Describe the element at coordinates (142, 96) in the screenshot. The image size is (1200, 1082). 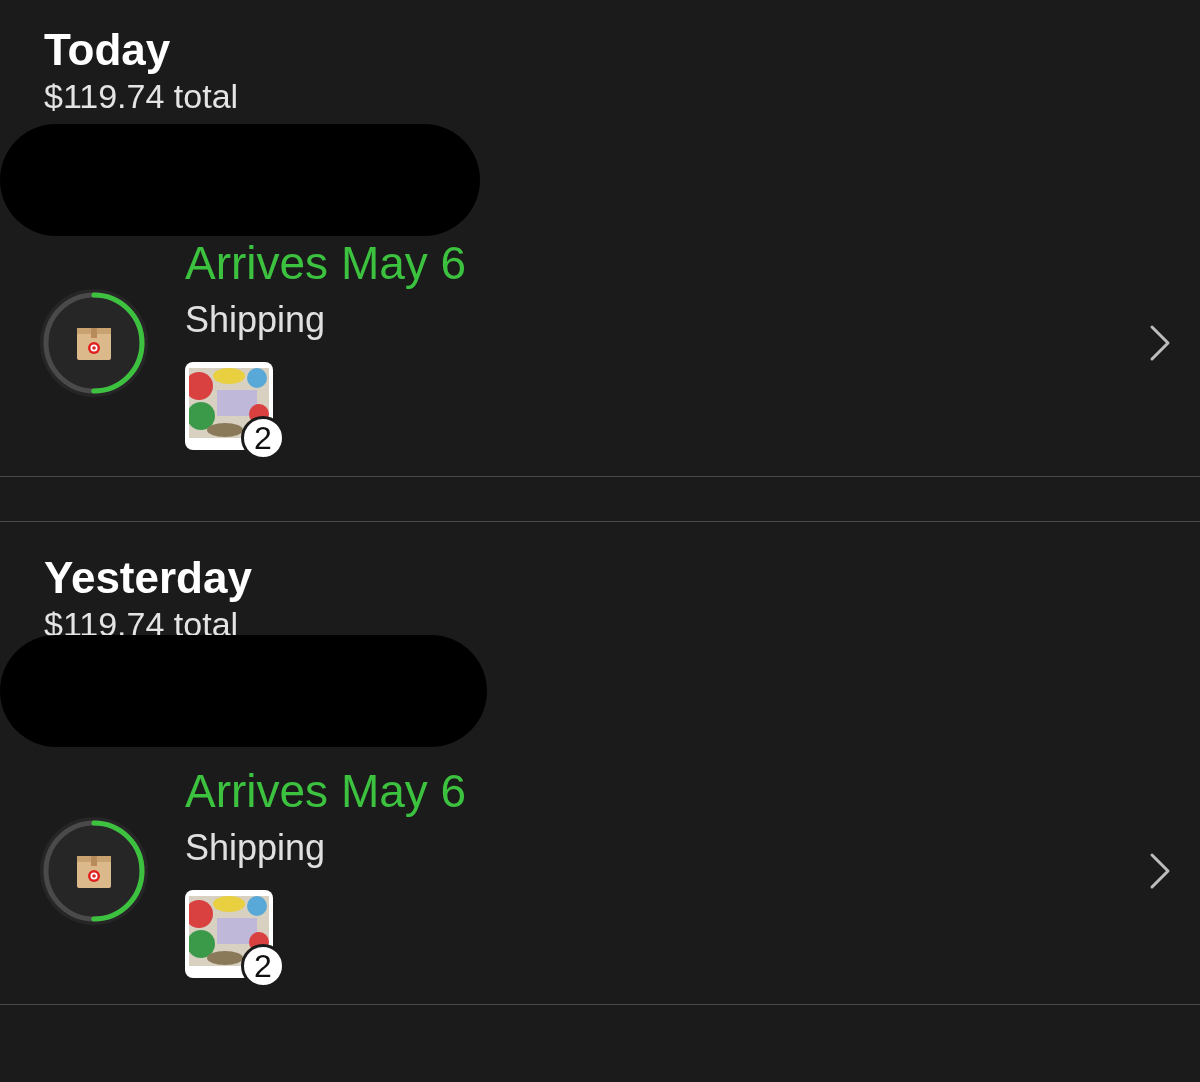
I see `order-total: $119.74 total` at that location.